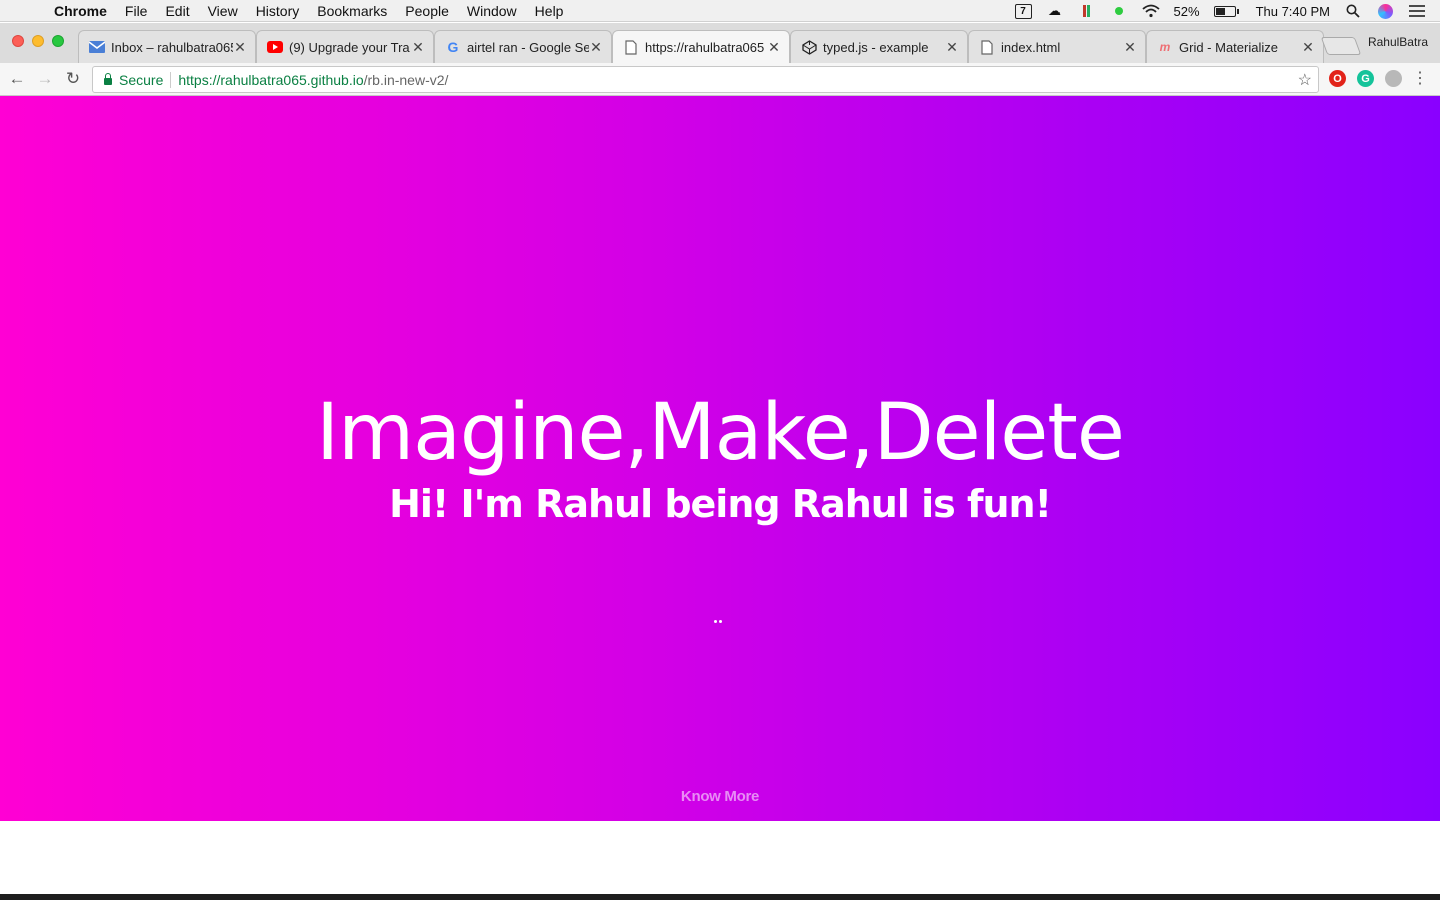 Image resolution: width=1440 pixels, height=900 pixels. Describe the element at coordinates (97, 47) in the screenshot. I see `gmail-icon` at that location.